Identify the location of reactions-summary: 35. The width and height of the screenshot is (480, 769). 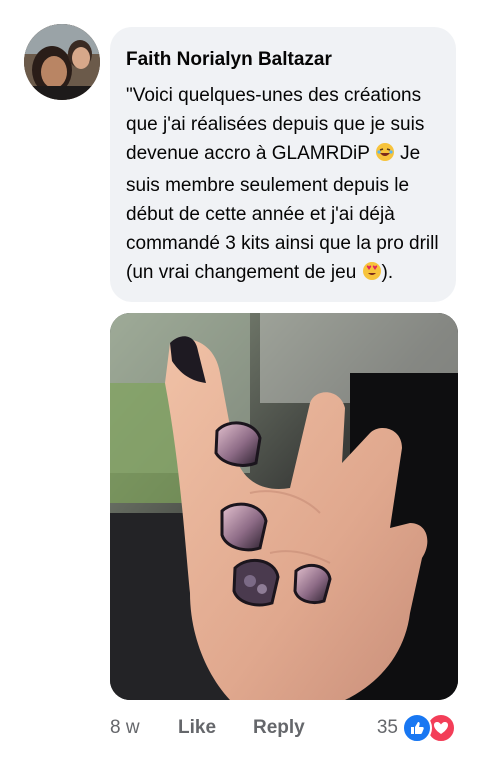
(416, 728).